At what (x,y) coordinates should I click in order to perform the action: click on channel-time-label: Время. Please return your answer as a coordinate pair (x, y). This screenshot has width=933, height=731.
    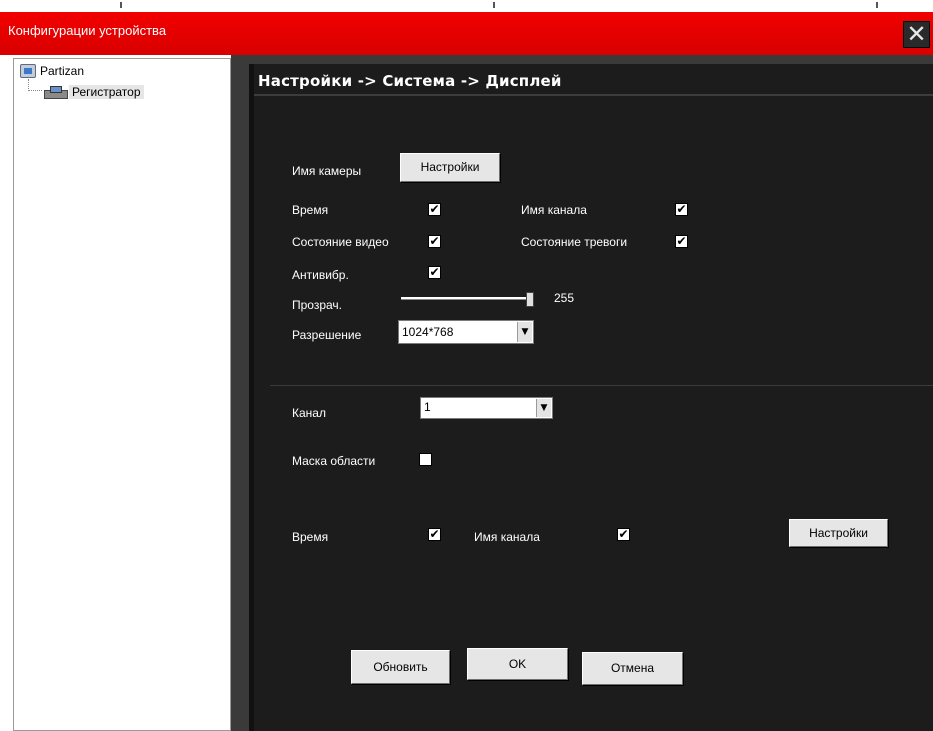
    Looking at the image, I should click on (310, 537).